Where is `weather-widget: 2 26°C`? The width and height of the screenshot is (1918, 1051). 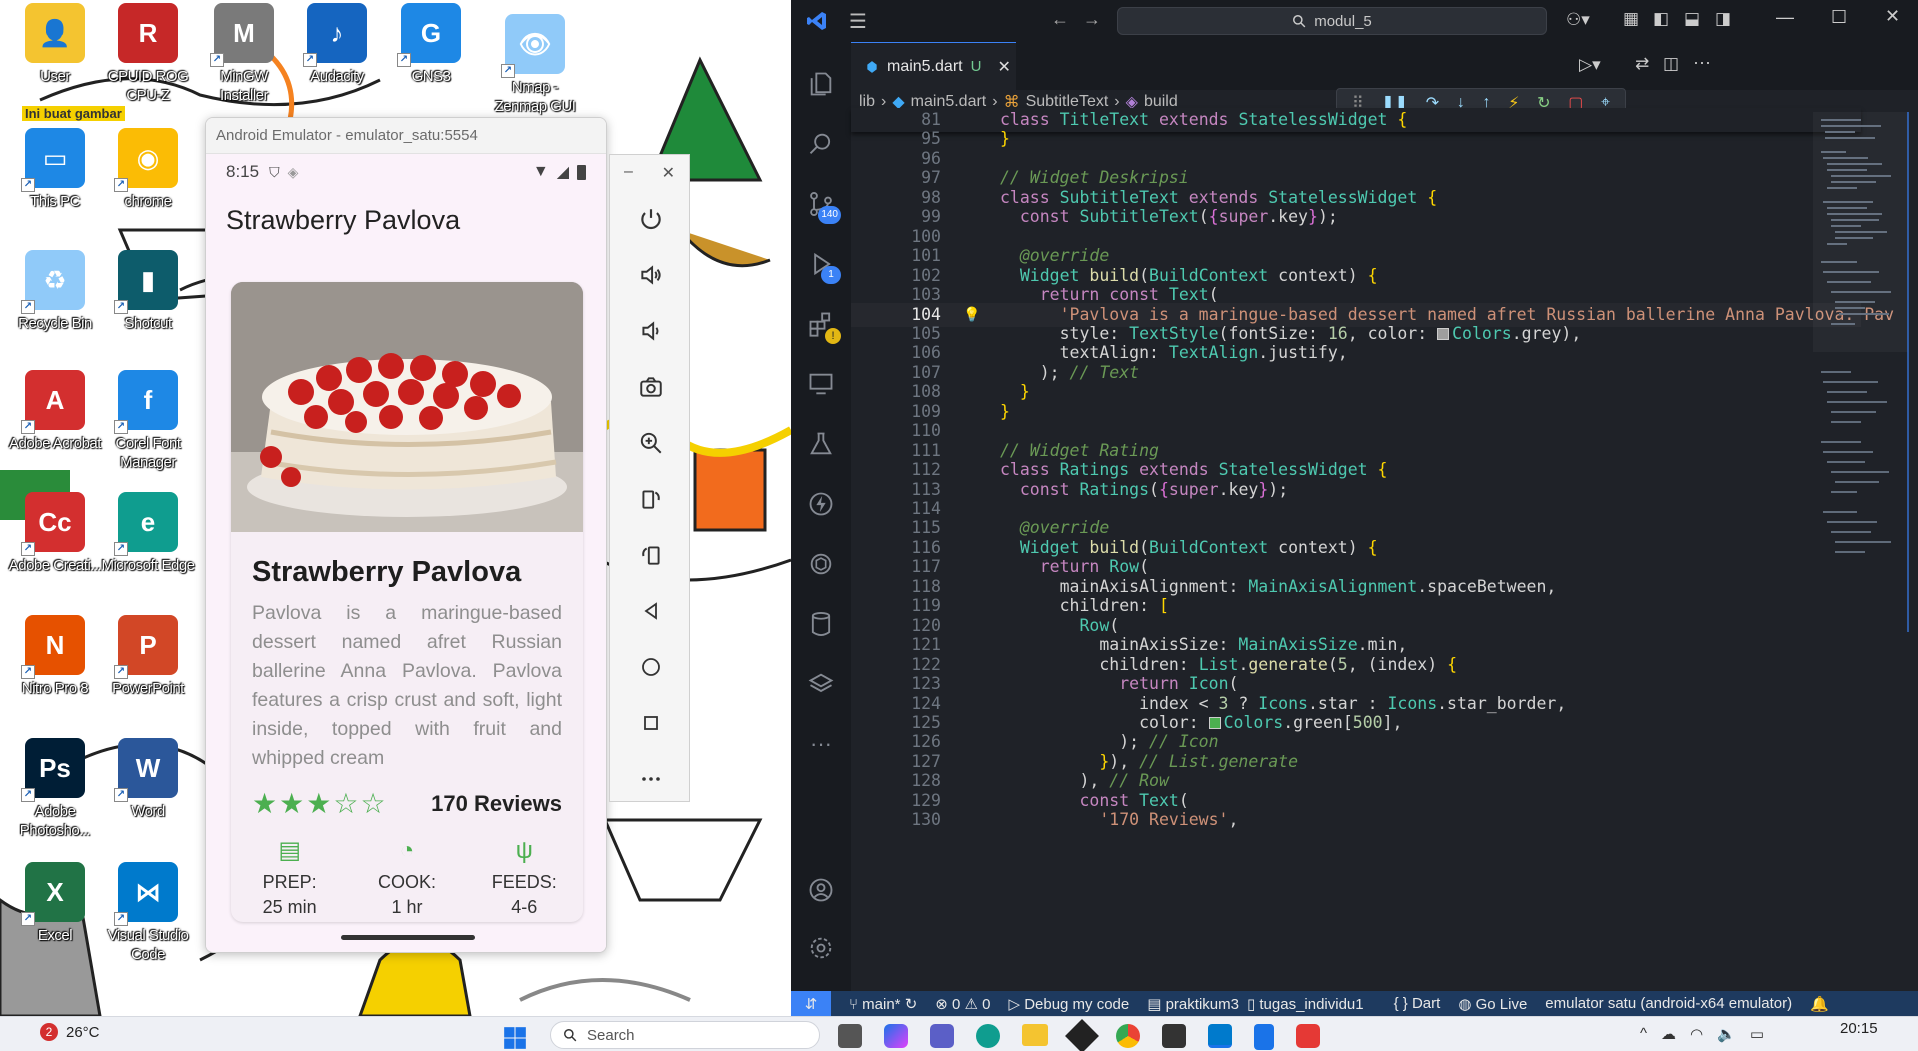 weather-widget: 2 26°C is located at coordinates (70, 1032).